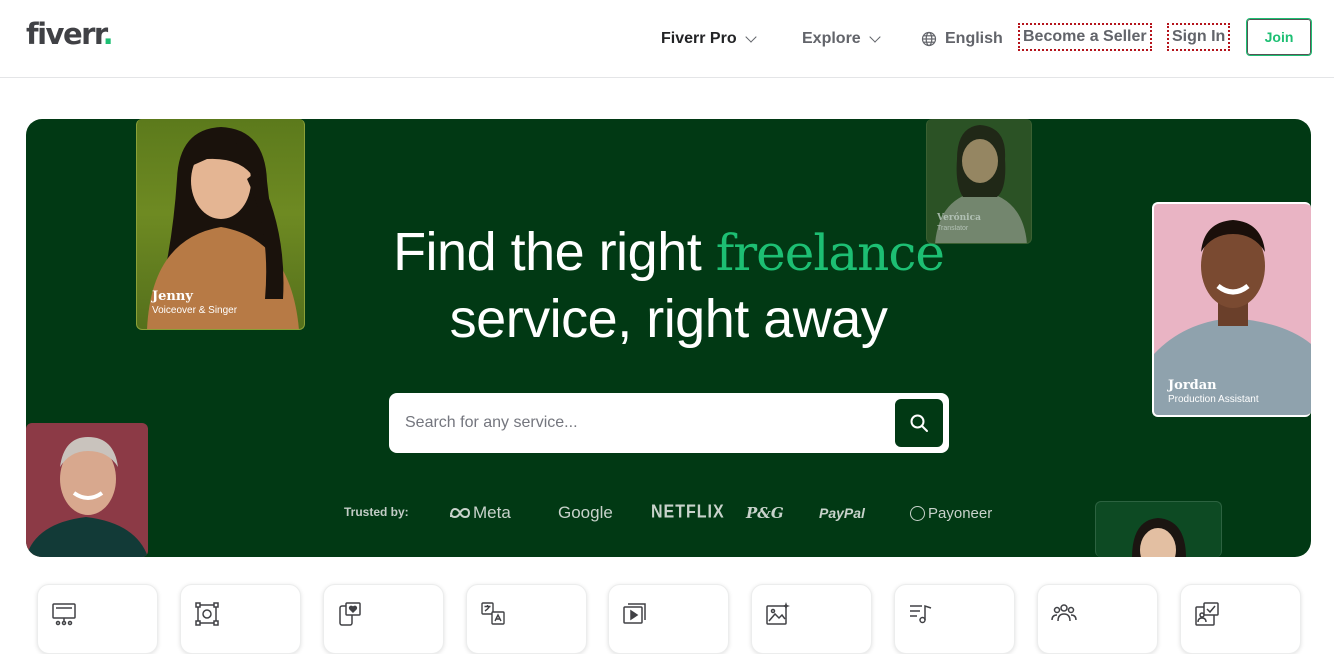 The height and width of the screenshot is (654, 1334). What do you see at coordinates (480, 513) in the screenshot?
I see `brand-meta: Meta` at bounding box center [480, 513].